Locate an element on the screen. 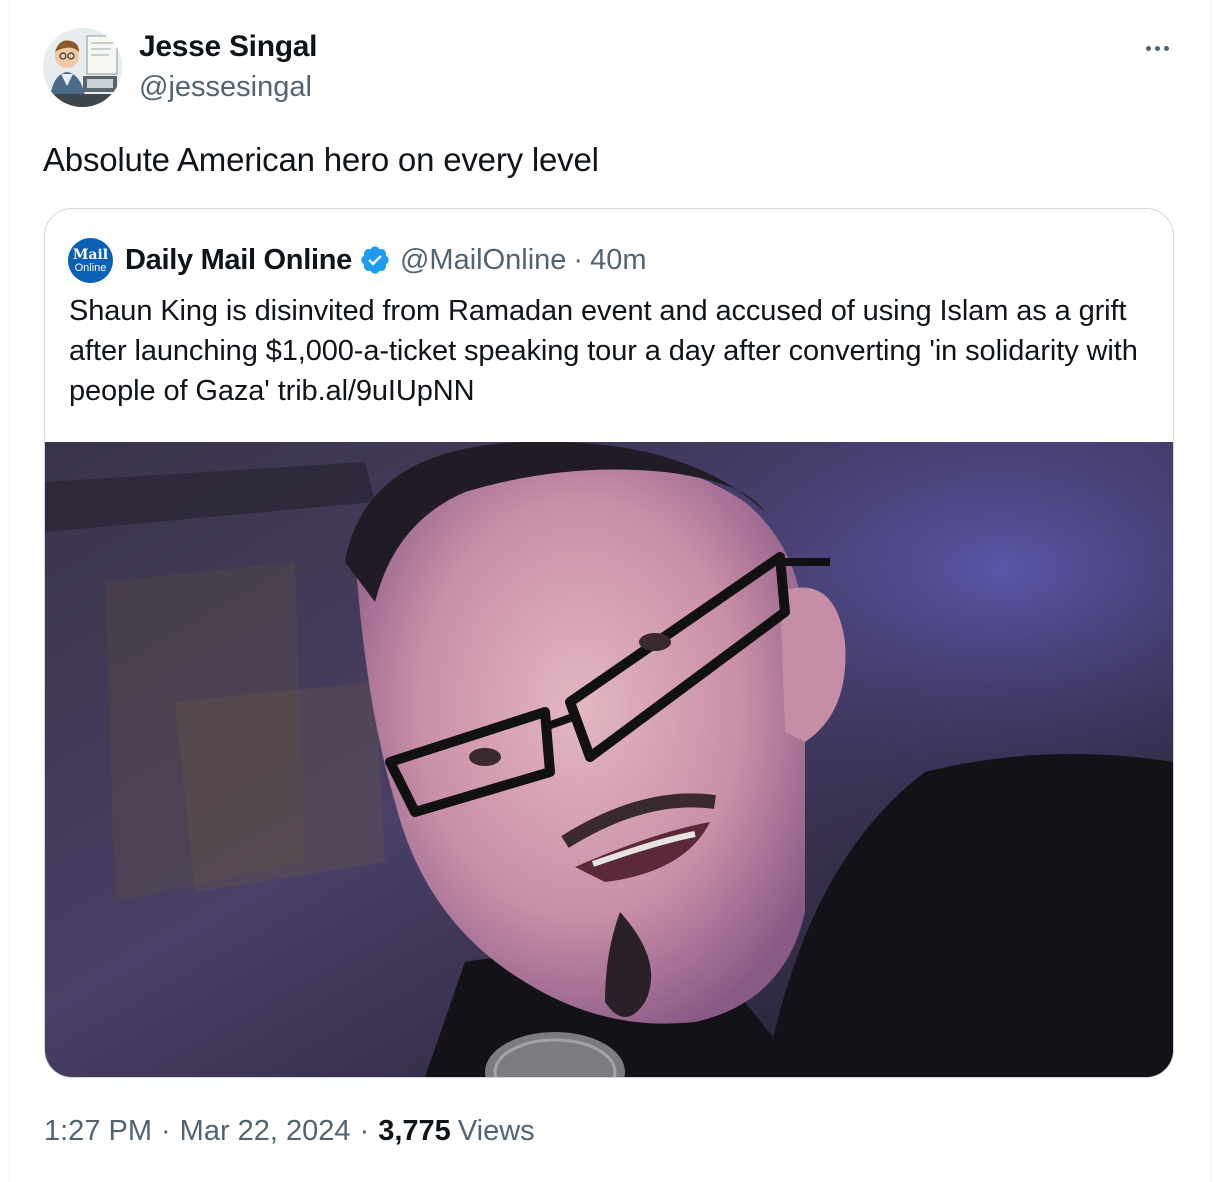 The height and width of the screenshot is (1182, 1220). frame-divider-left is located at coordinates (9, 591).